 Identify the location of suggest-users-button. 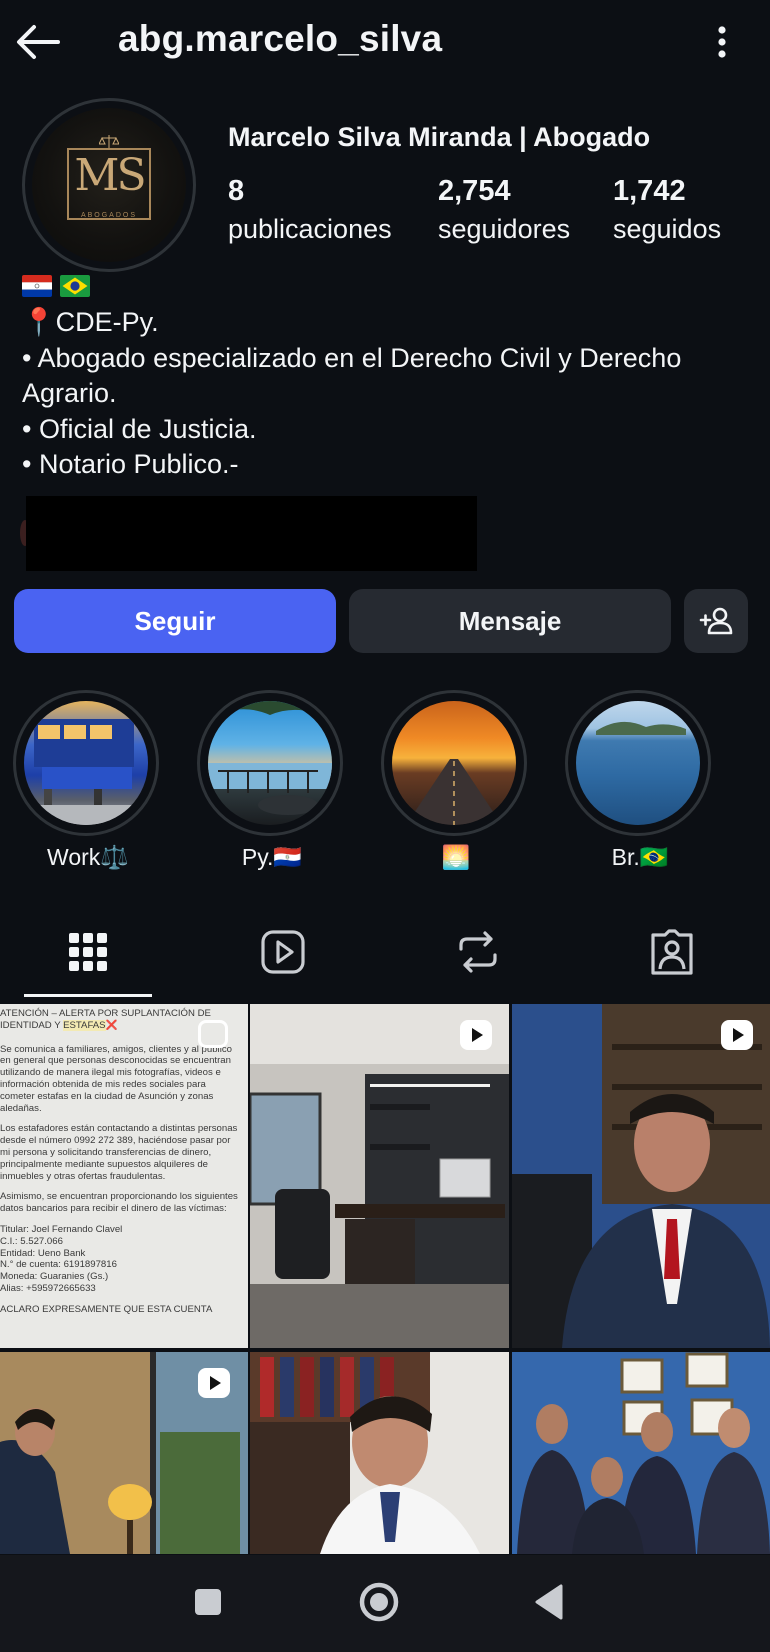
(716, 621).